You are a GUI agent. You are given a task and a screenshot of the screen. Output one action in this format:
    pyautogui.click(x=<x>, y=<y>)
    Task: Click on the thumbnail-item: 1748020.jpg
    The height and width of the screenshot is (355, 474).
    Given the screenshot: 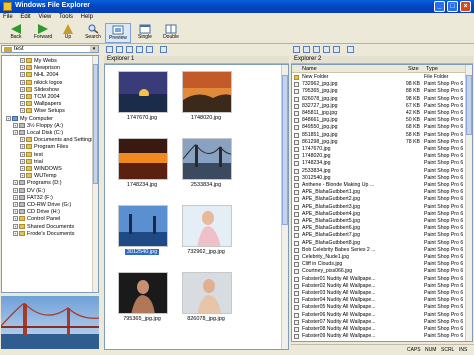 What is the action you would take?
    pyautogui.click(x=206, y=99)
    